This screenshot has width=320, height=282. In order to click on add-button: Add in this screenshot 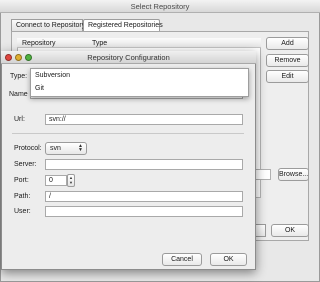, I will do `click(287, 43)`.